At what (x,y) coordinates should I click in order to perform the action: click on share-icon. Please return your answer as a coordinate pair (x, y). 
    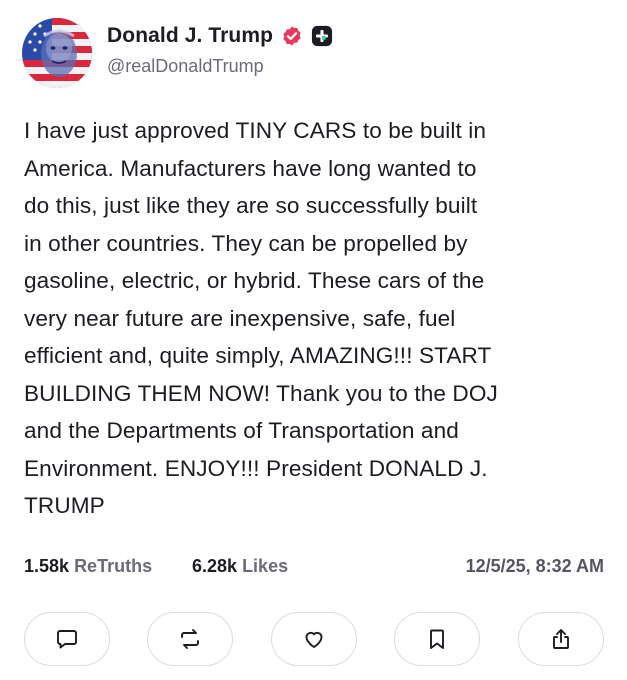
    Looking at the image, I should click on (561, 639).